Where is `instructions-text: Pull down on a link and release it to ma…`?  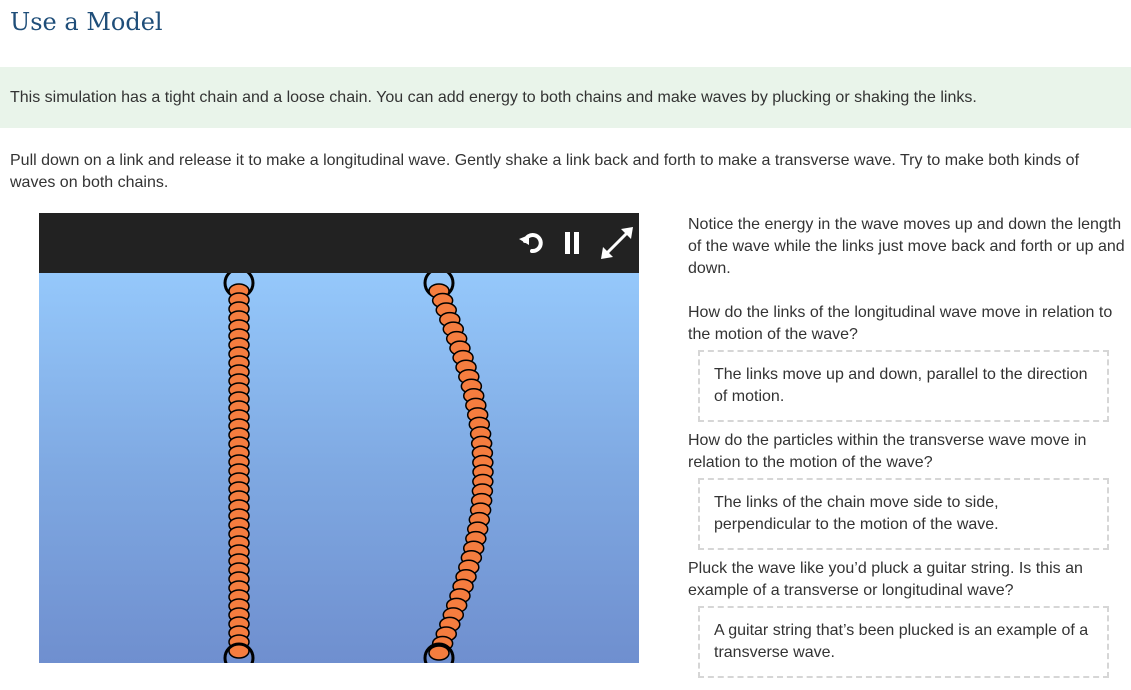
instructions-text: Pull down on a link and release it to ma… is located at coordinates (545, 171).